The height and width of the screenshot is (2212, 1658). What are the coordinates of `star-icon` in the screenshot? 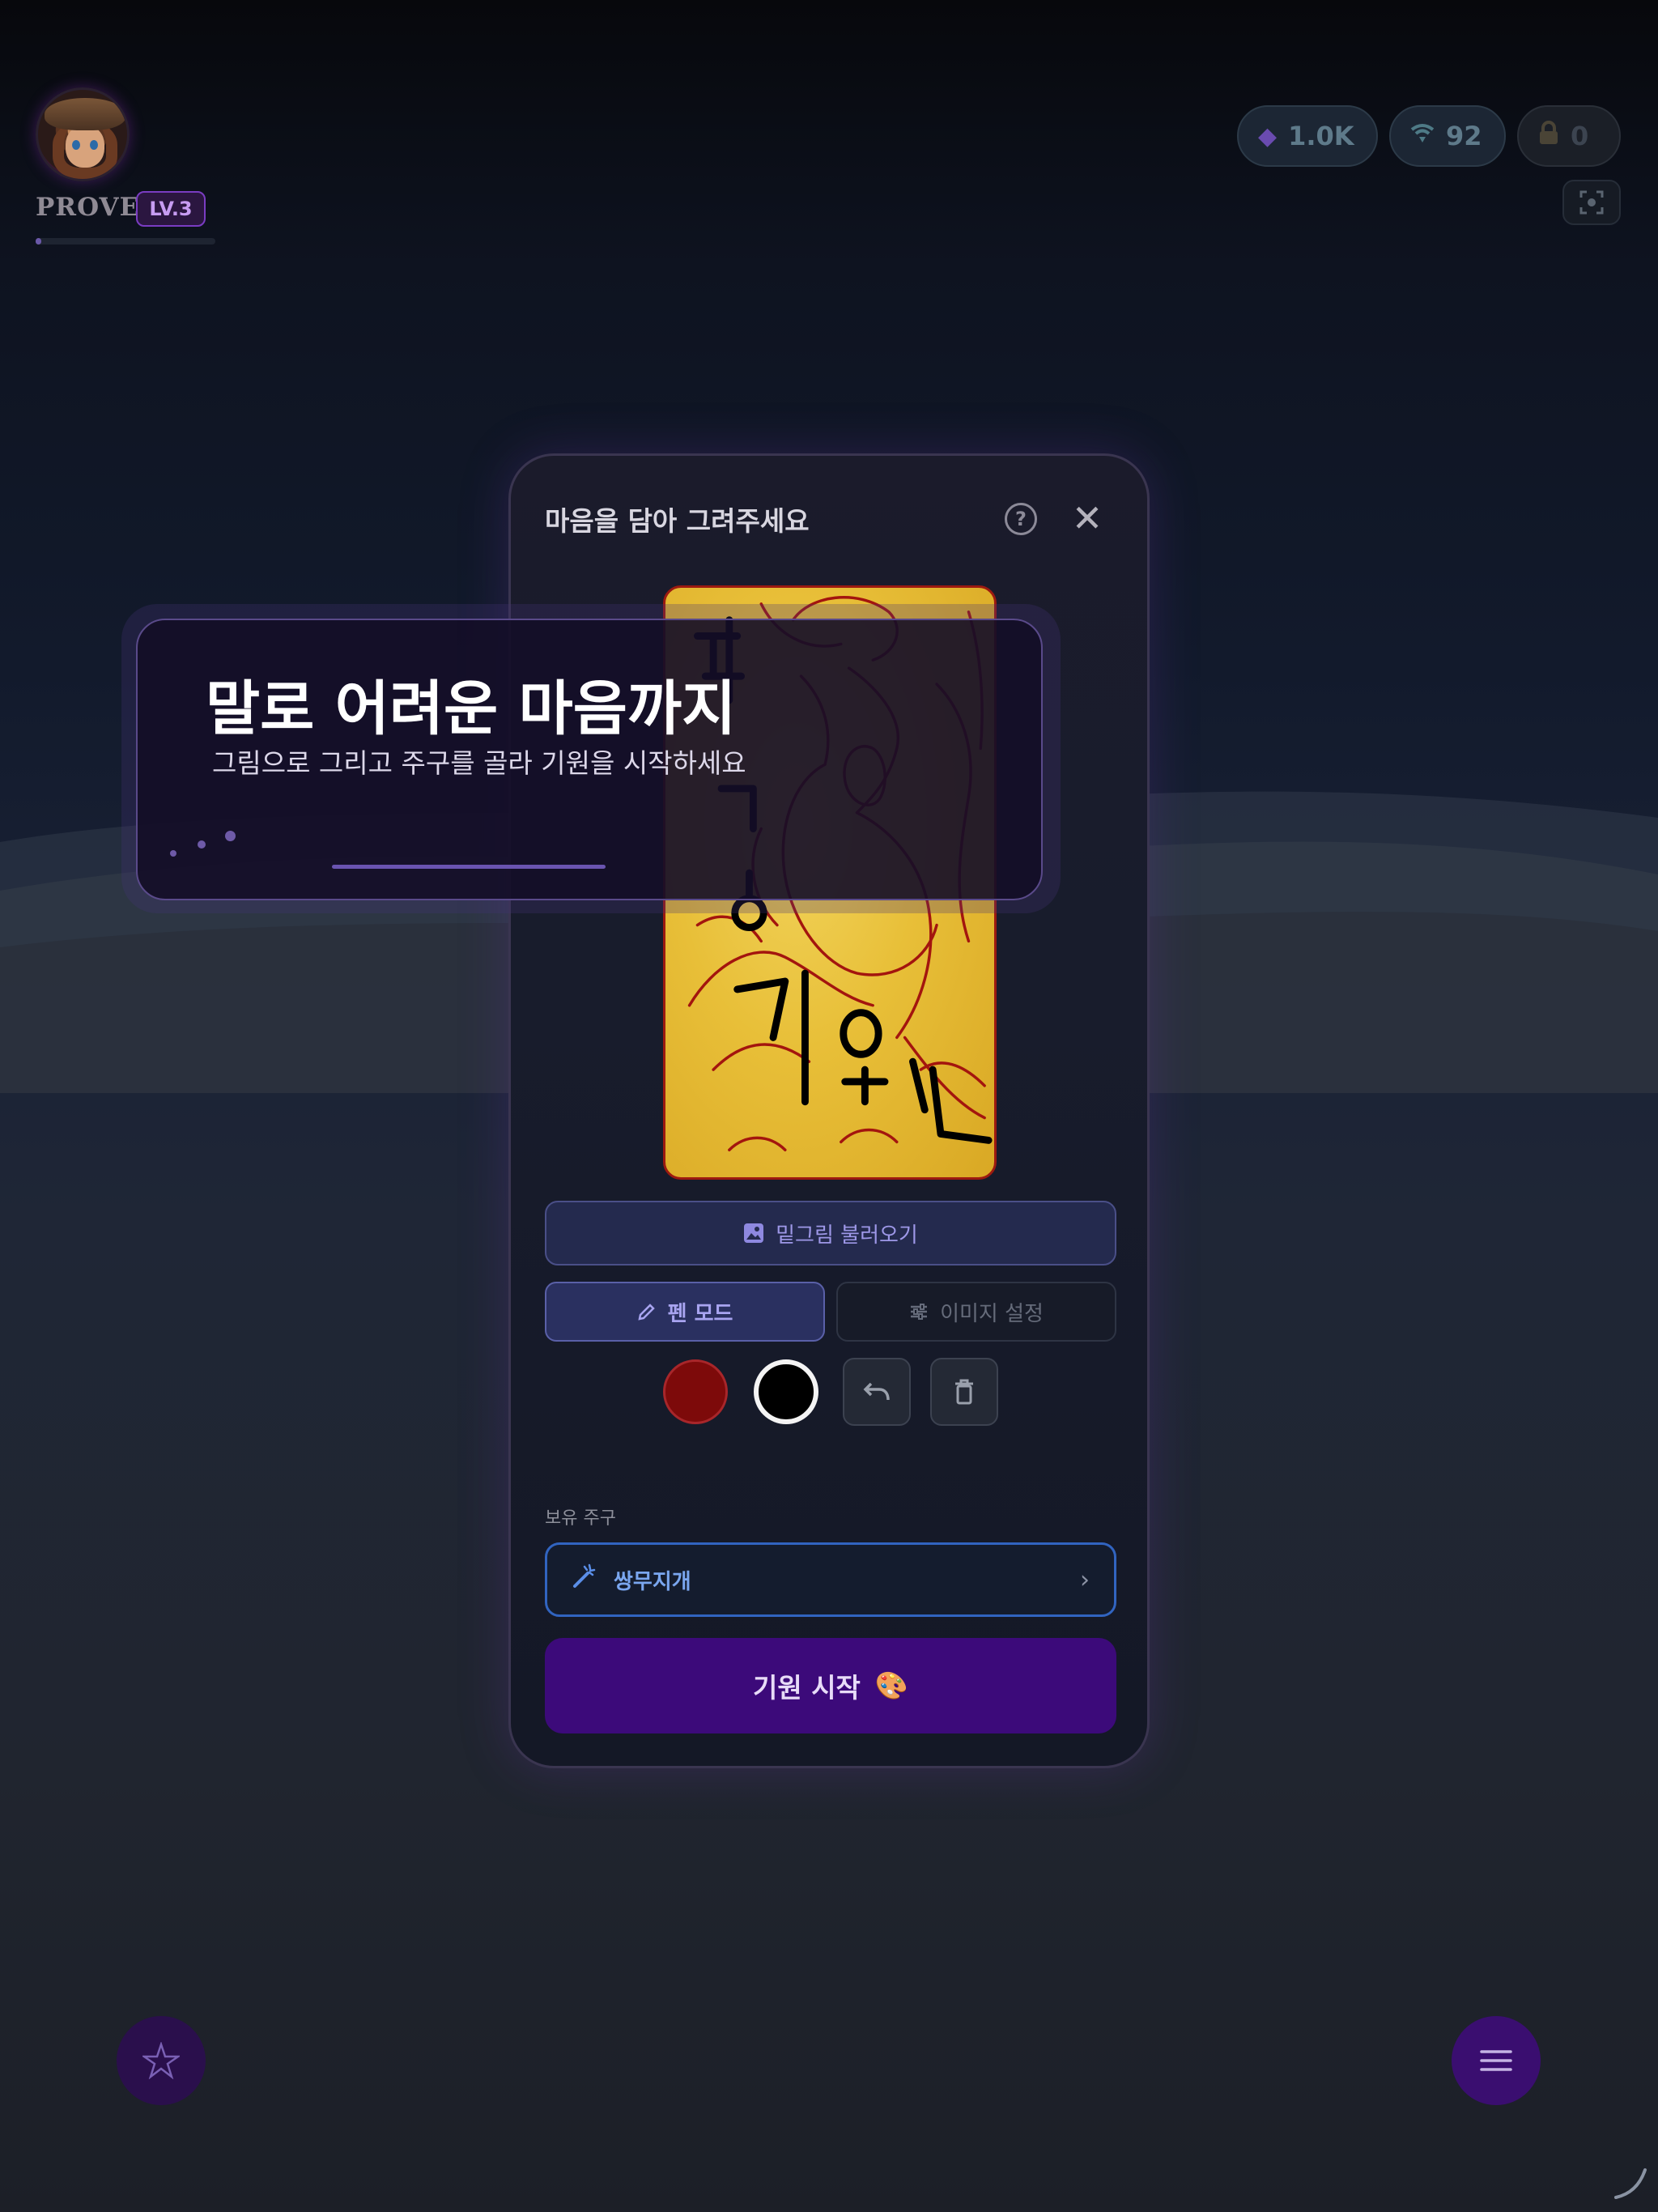 It's located at (161, 2061).